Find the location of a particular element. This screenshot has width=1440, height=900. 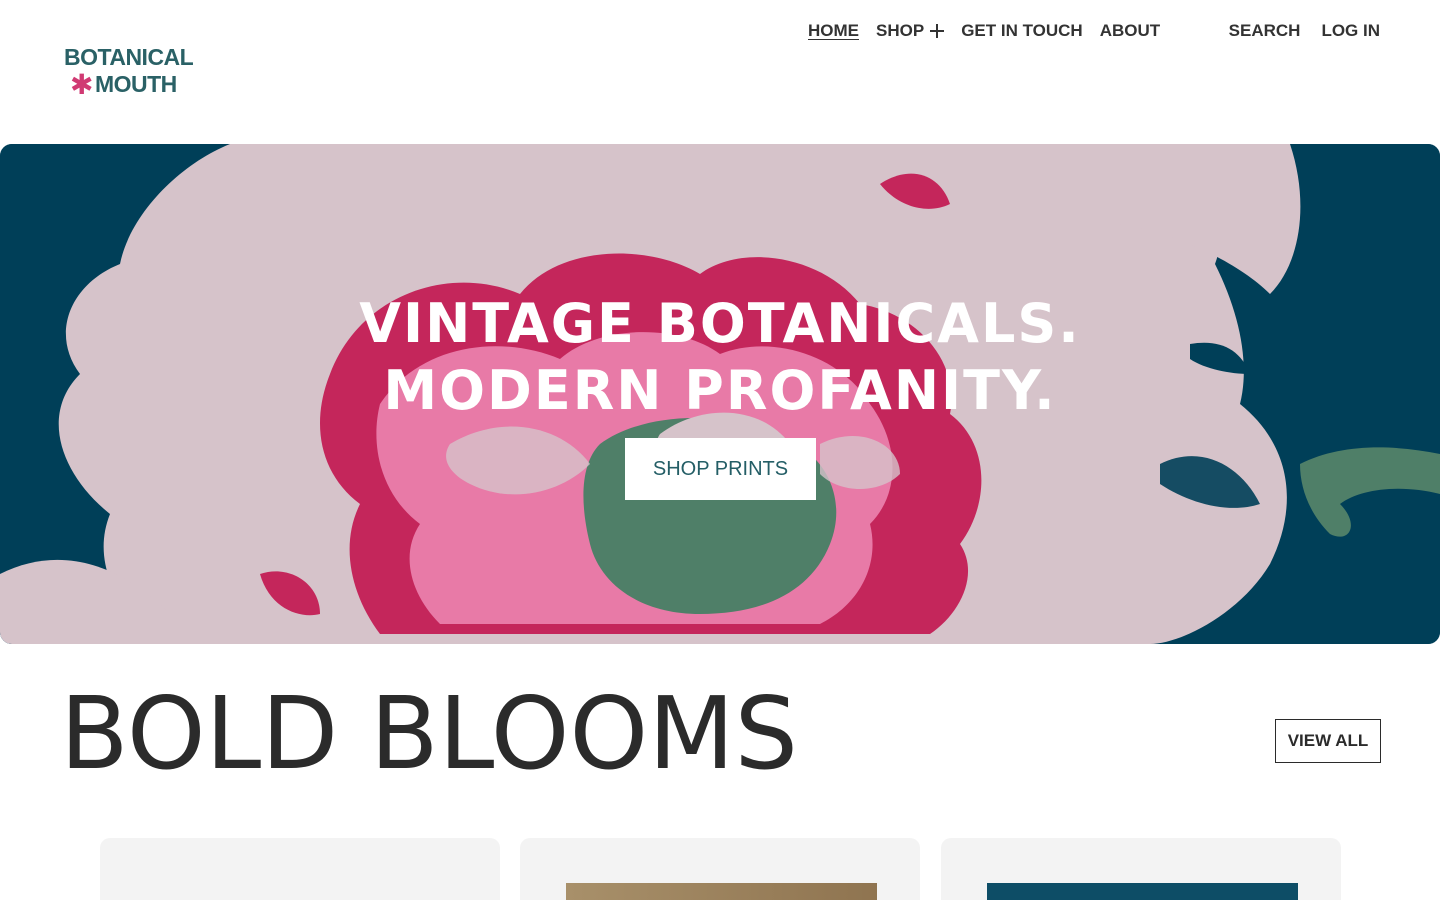

main-nav: HOME SHOP GET IN TOUCH ABOUT is located at coordinates (984, 31).